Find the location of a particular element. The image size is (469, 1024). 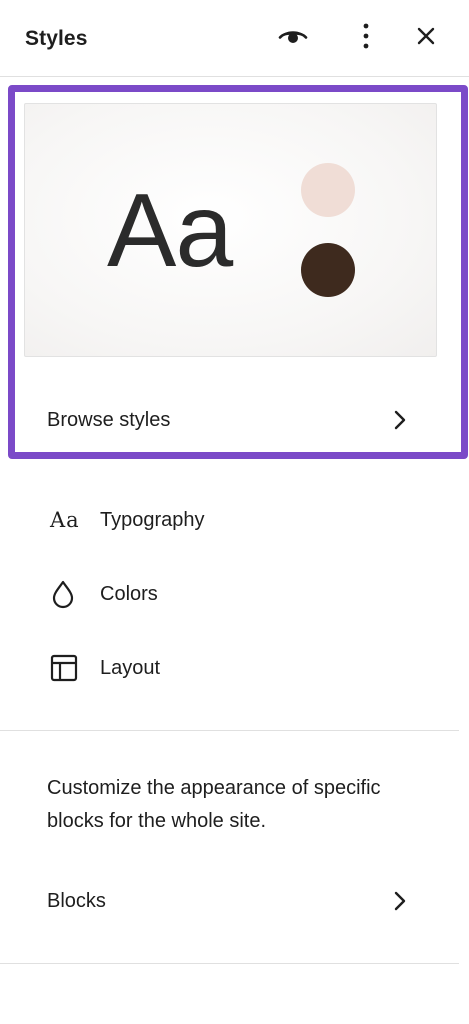

close-button is located at coordinates (426, 38).